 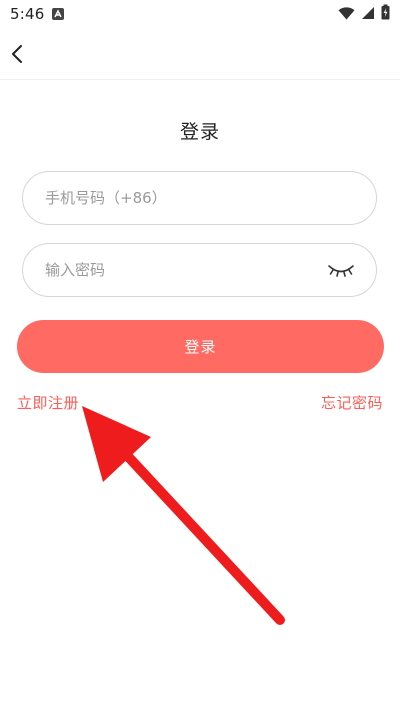 I want to click on forgot-password-link: 忘记密码, so click(x=352, y=402).